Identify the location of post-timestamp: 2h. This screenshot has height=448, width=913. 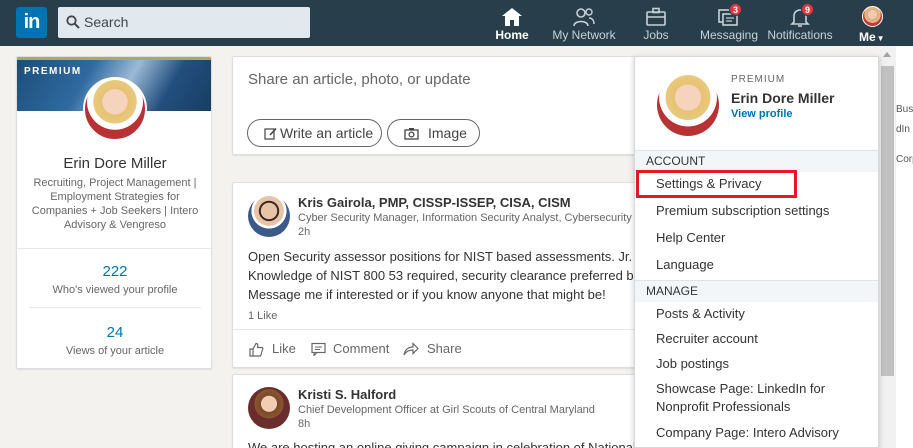
(304, 232).